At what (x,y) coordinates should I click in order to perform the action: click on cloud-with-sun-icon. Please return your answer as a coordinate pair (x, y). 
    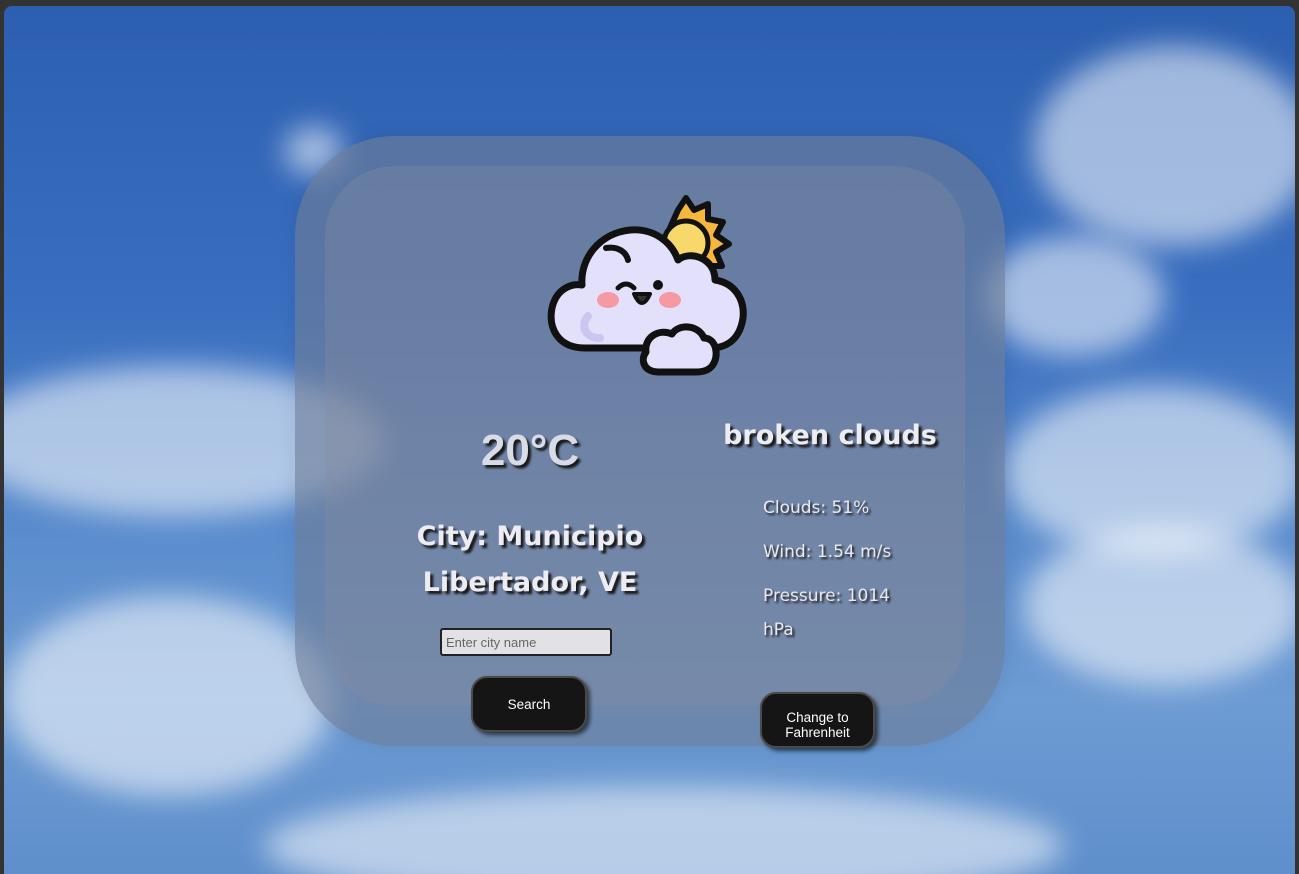
    Looking at the image, I should click on (647, 285).